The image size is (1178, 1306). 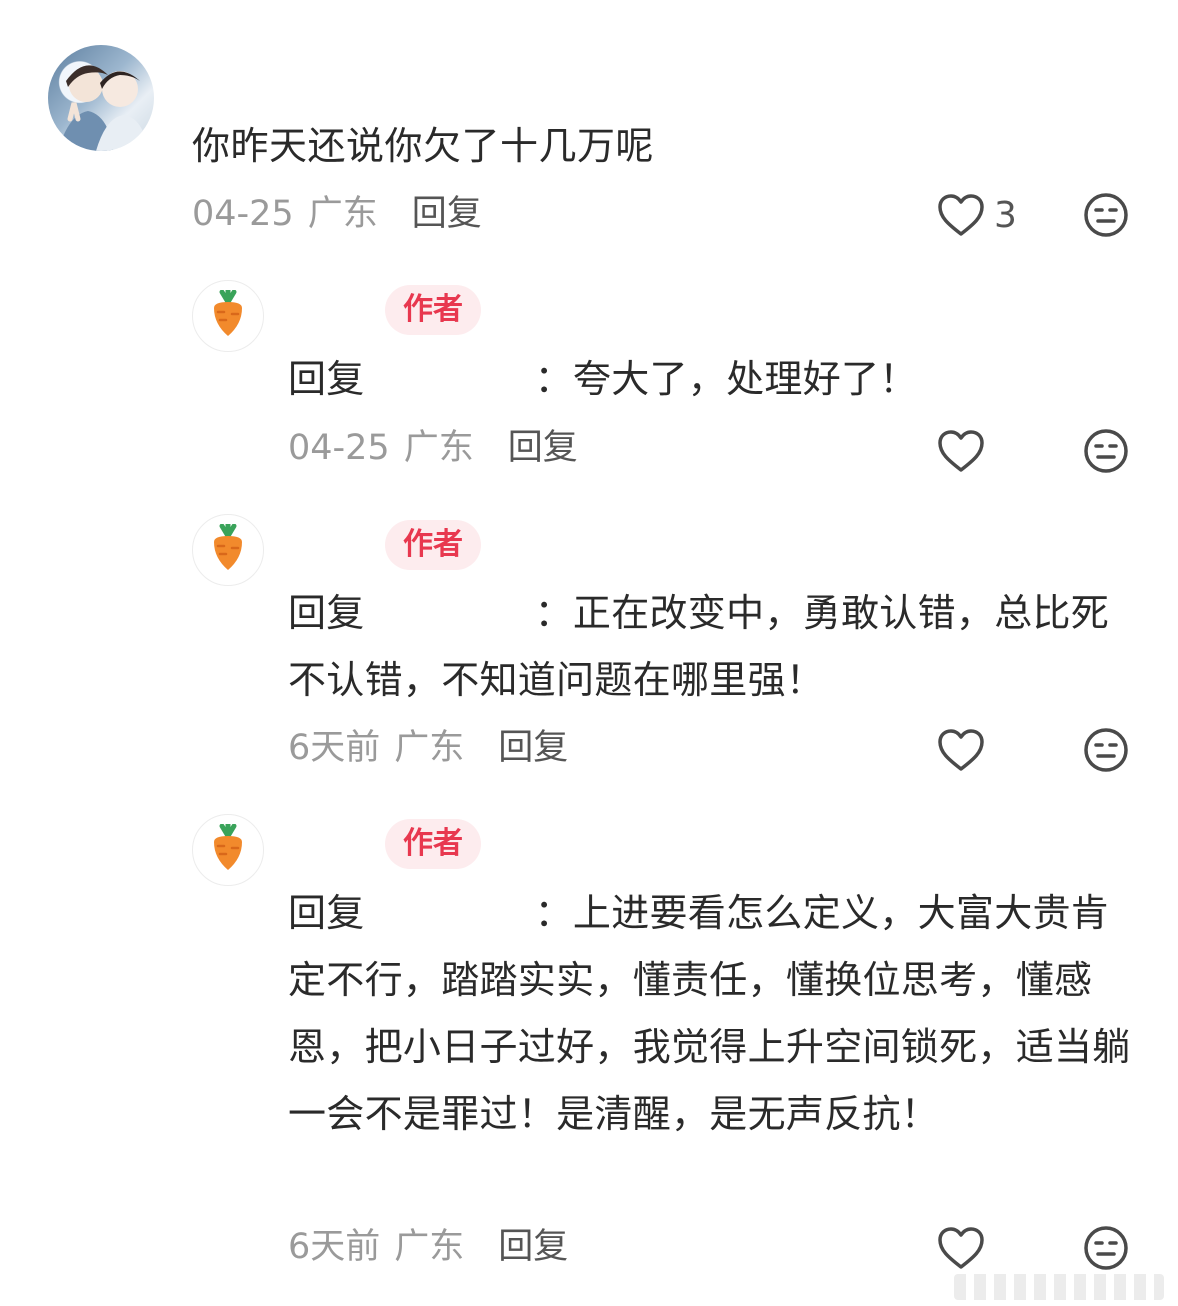 I want to click on like-button: 3, so click(x=976, y=215).